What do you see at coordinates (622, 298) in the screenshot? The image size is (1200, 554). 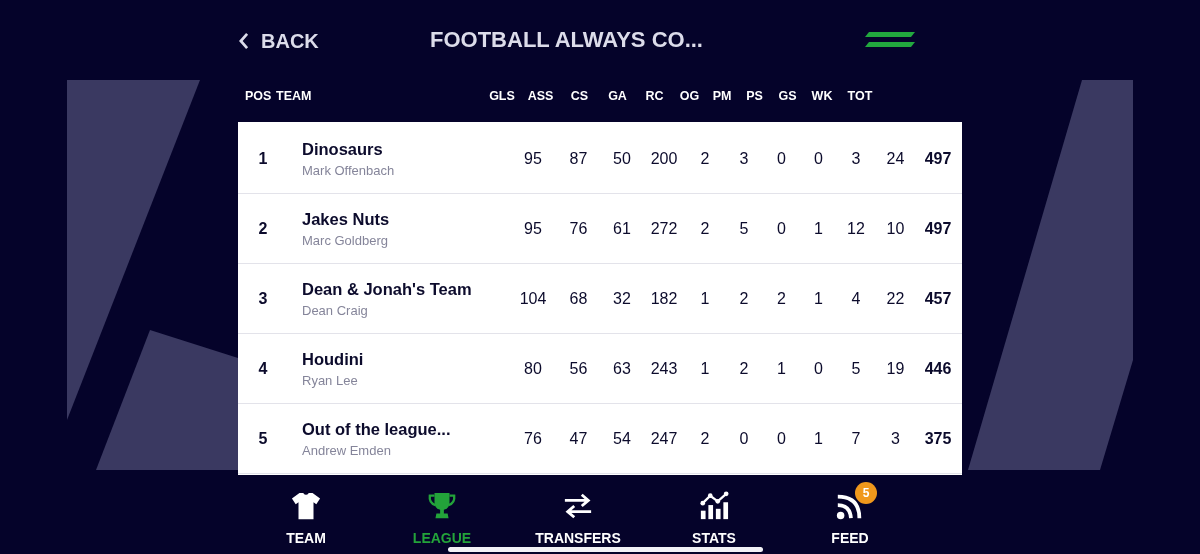 I see `table-cell-text: 32` at bounding box center [622, 298].